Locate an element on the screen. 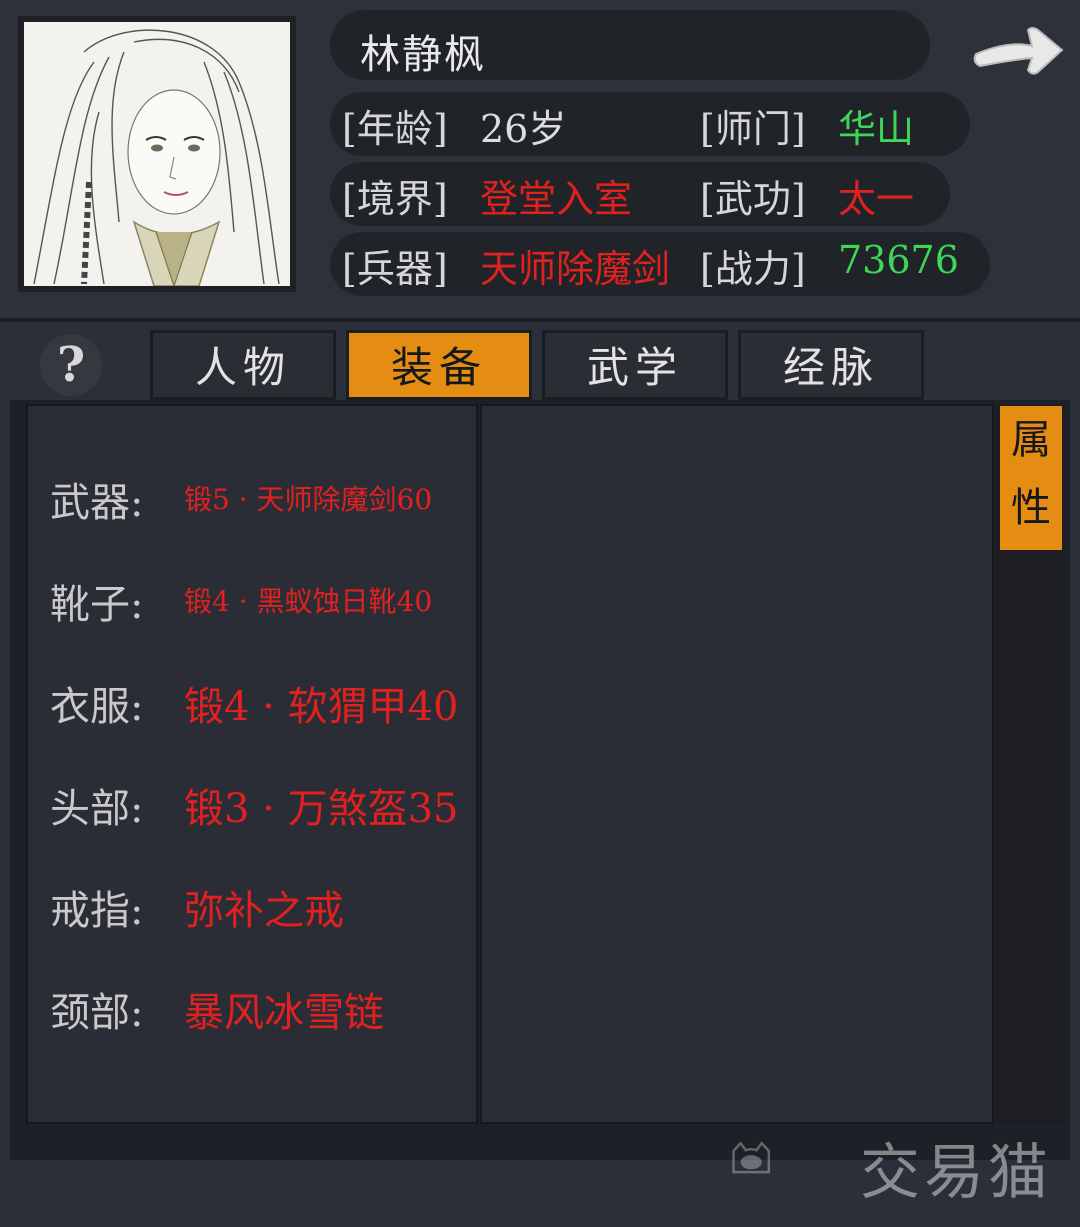  slot-item-weapon: 锻5 · 天师除魔剑60 is located at coordinates (308, 498).